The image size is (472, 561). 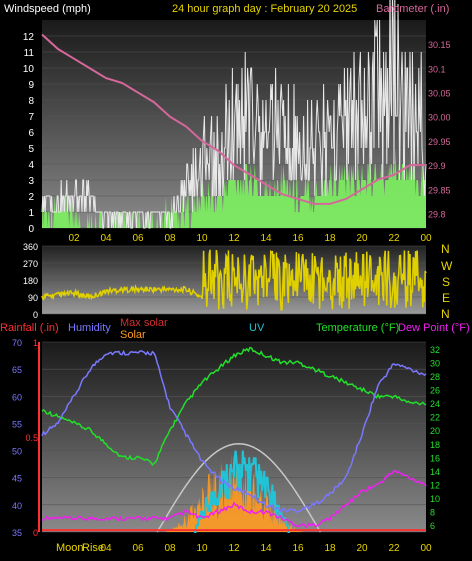 I want to click on compass-s: S, so click(x=446, y=282).